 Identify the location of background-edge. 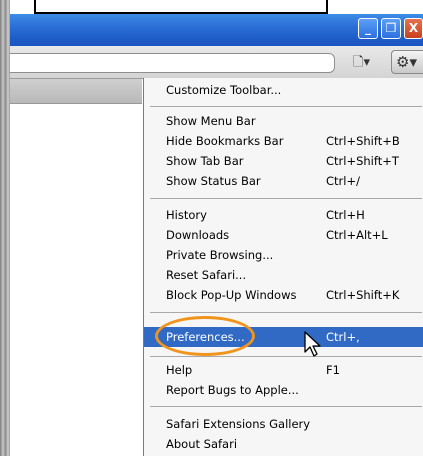
(5, 228).